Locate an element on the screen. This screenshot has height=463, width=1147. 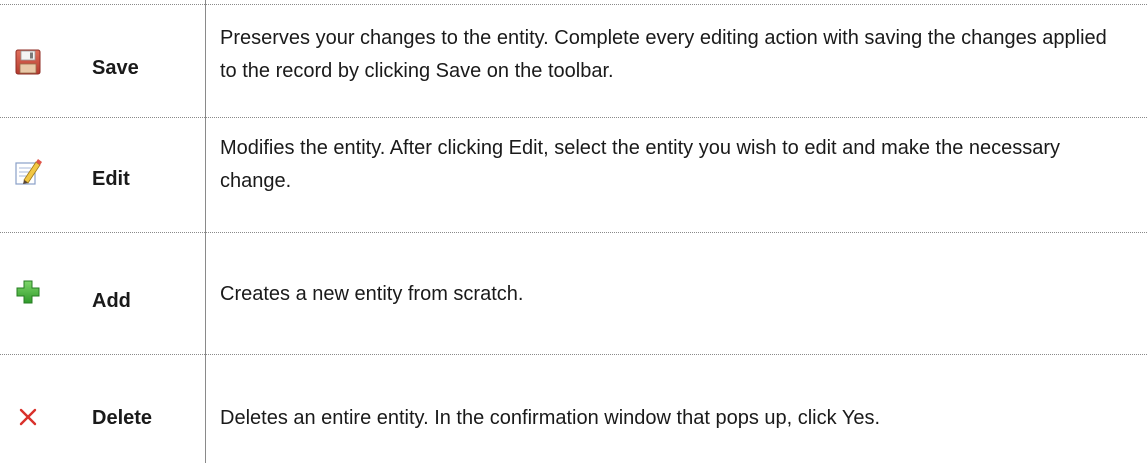
command-cell: Add is located at coordinates (102, 293).